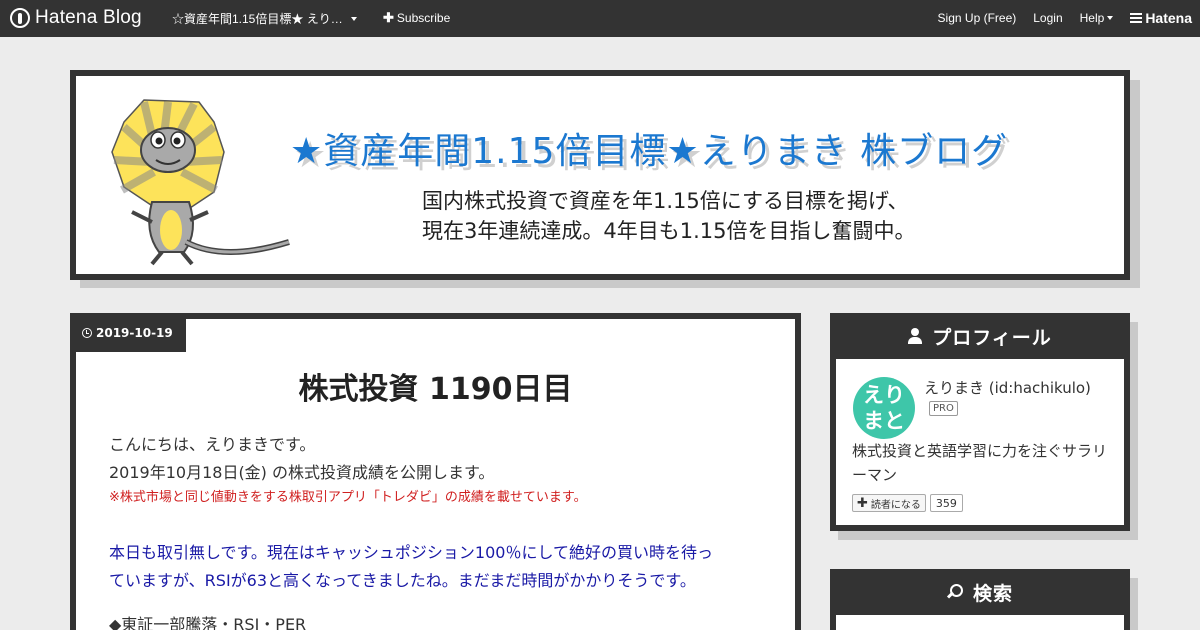 The image size is (1200, 630). Describe the element at coordinates (955, 592) in the screenshot. I see `search-icon` at that location.